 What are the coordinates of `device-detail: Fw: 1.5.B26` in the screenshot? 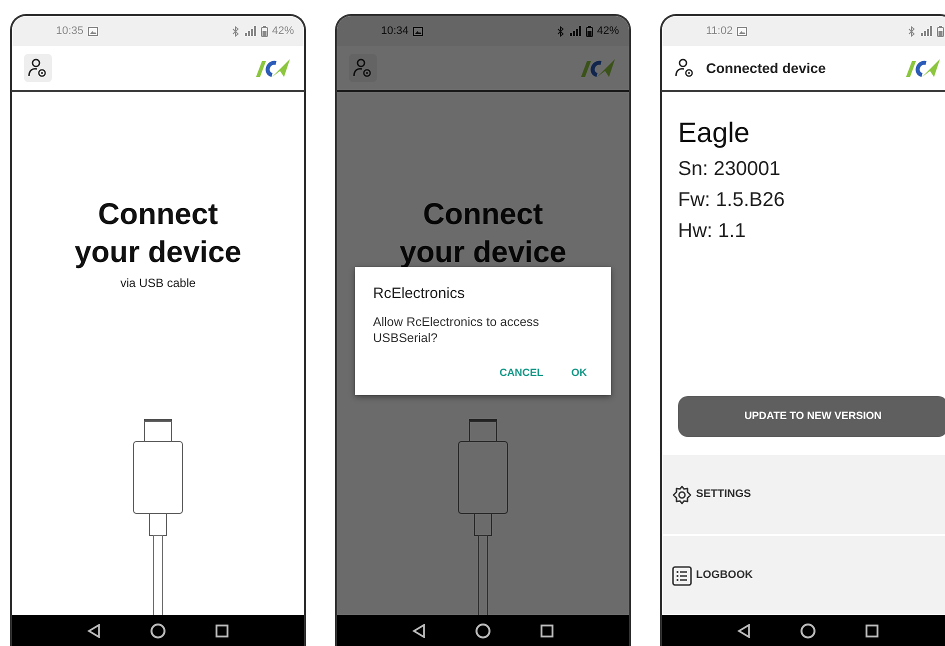 It's located at (732, 200).